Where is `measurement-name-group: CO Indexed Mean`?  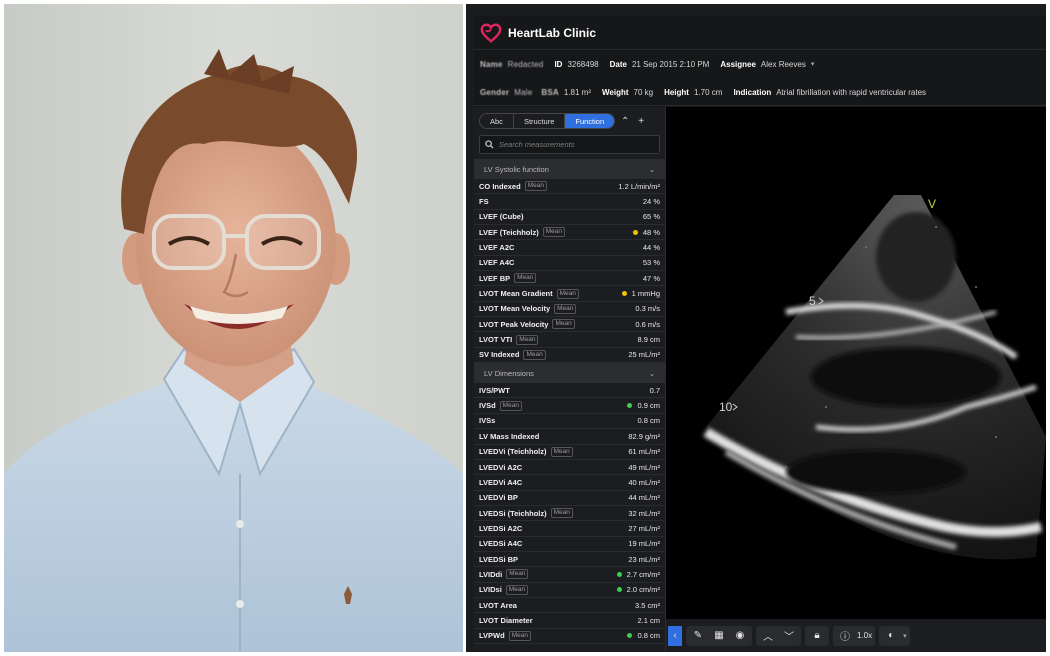 measurement-name-group: CO Indexed Mean is located at coordinates (513, 186).